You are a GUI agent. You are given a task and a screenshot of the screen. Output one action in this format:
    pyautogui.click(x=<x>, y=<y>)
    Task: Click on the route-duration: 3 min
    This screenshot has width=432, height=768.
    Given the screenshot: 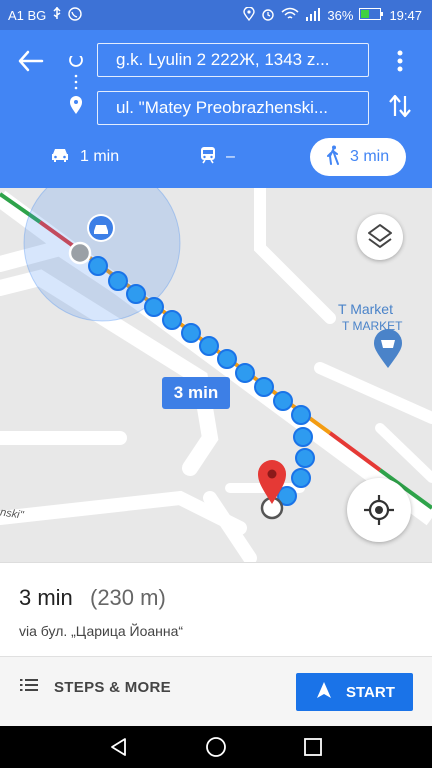 What is the action you would take?
    pyautogui.click(x=46, y=597)
    